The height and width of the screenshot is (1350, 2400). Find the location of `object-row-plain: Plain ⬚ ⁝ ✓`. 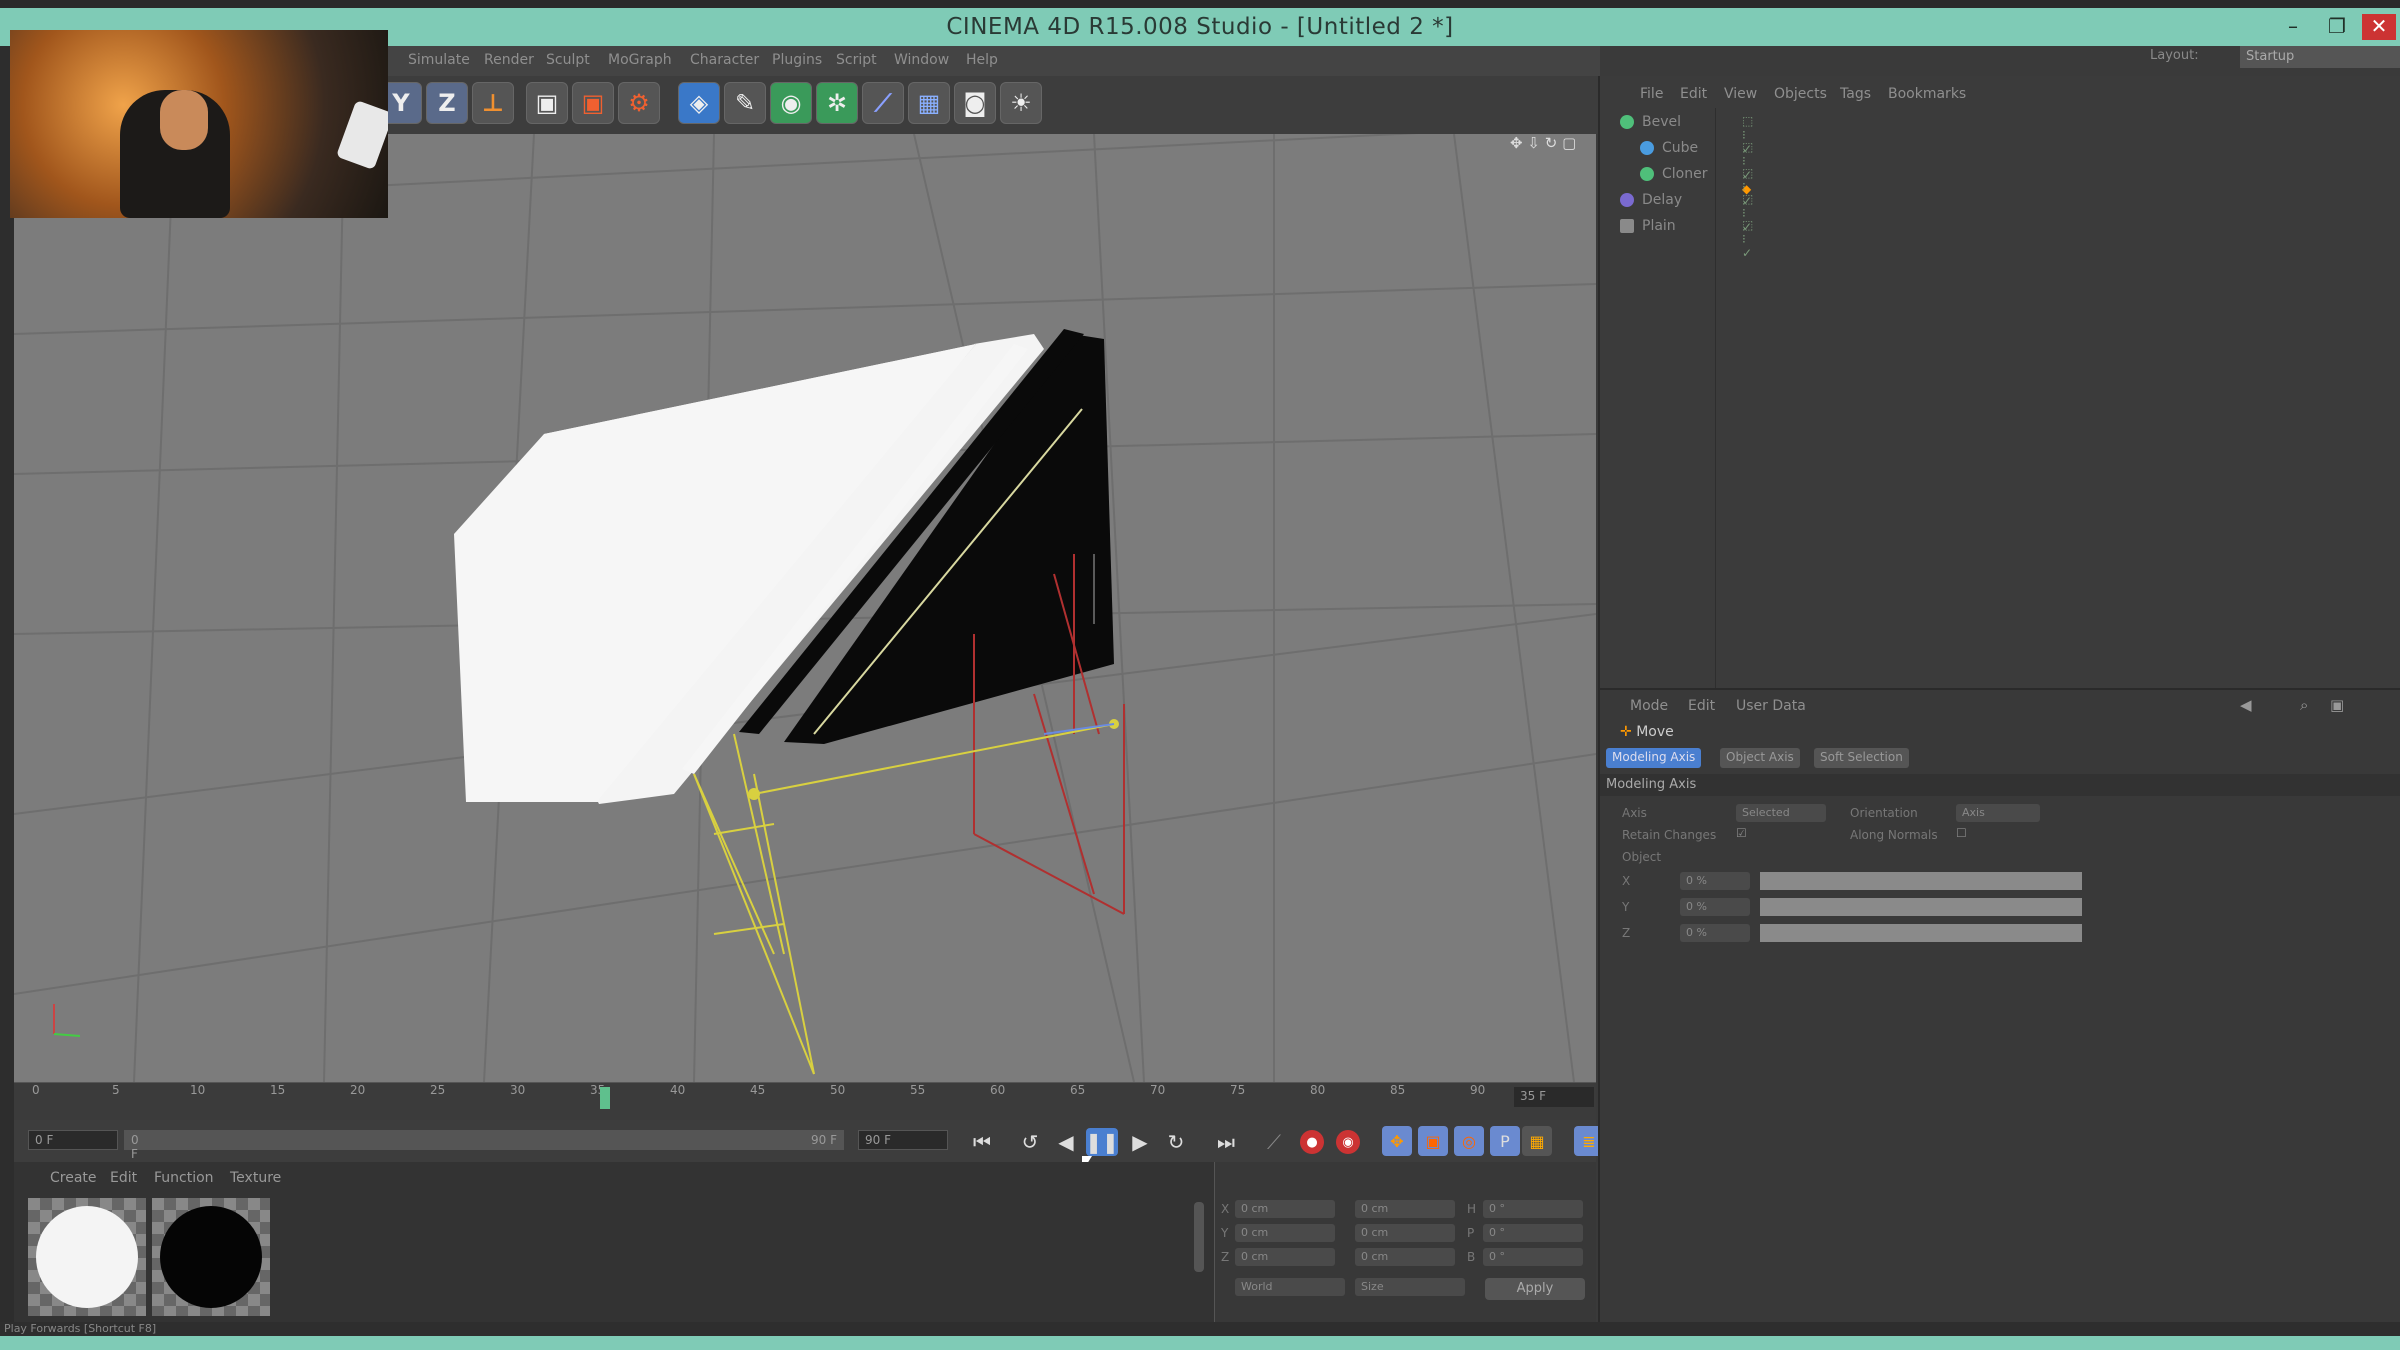

object-row-plain: Plain ⬚ ⁝ ✓ is located at coordinates (1686, 239).